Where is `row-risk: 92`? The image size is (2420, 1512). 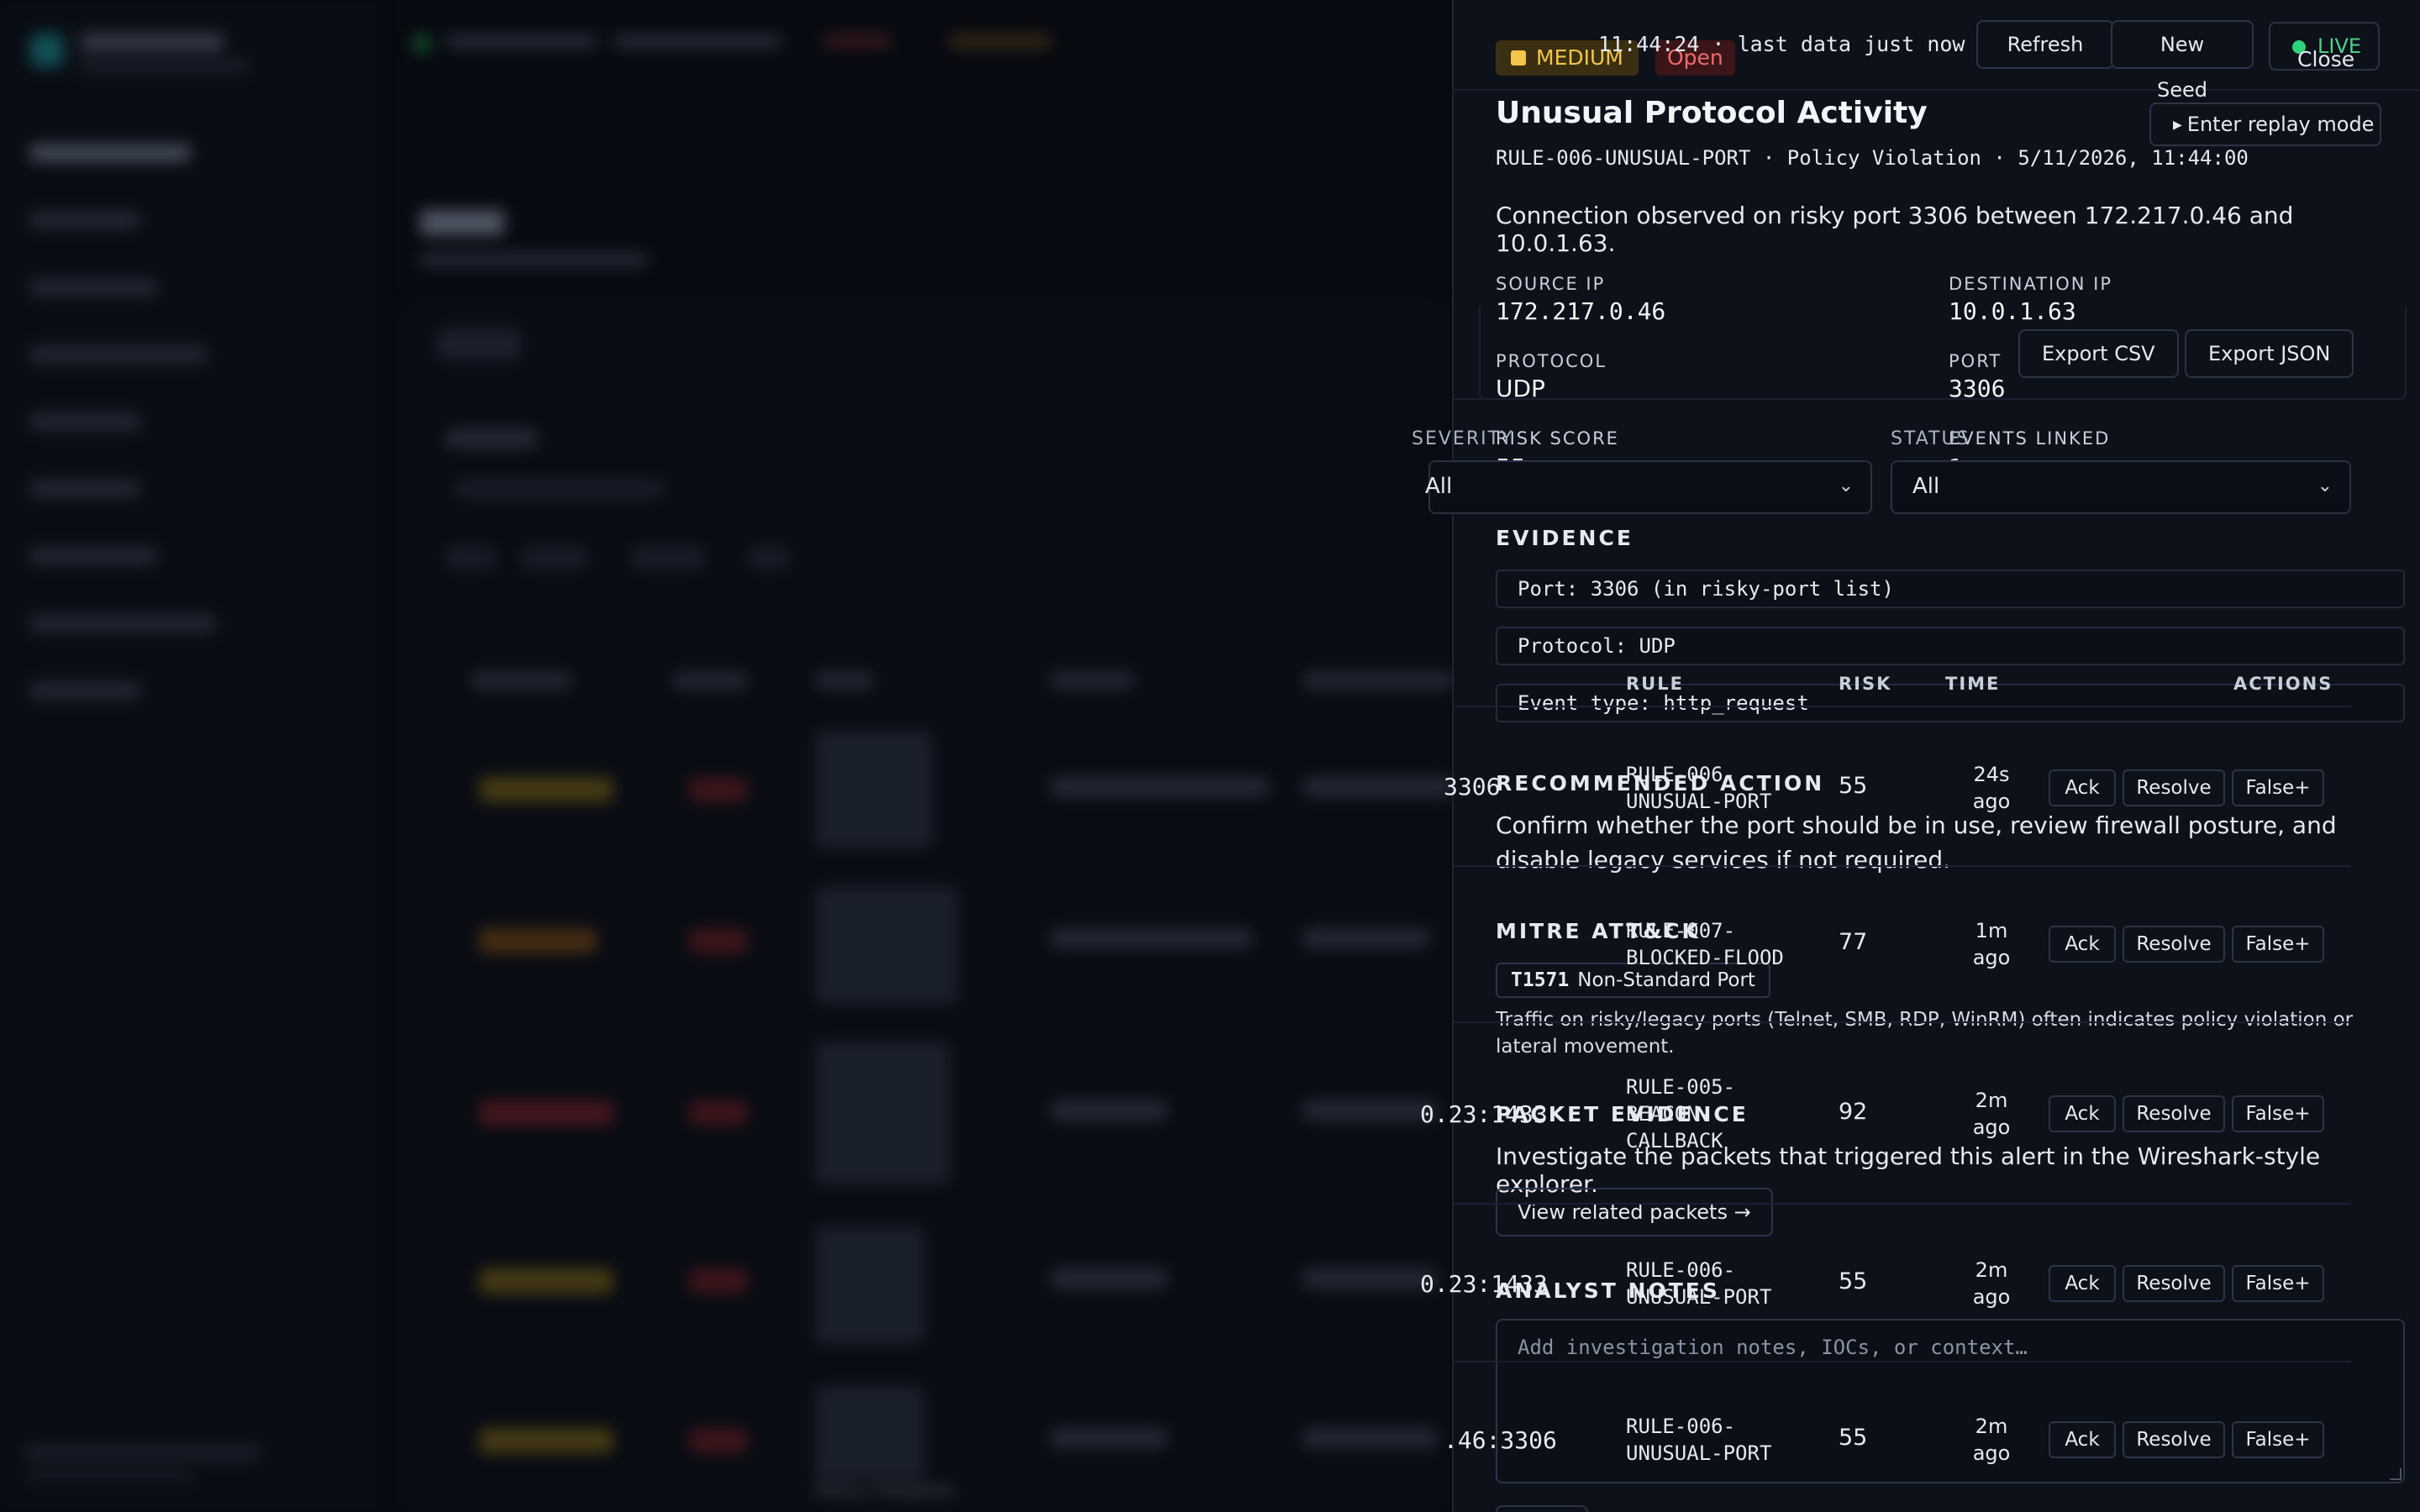
row-risk: 92 is located at coordinates (1854, 1112).